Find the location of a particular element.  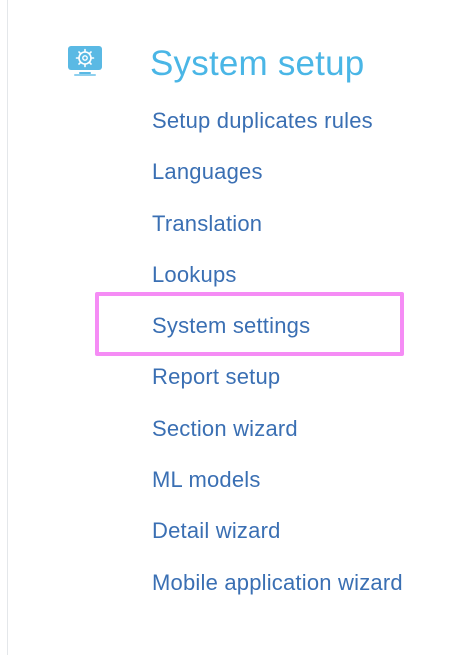

menu-item-ml-models: ML models is located at coordinates (277, 490).